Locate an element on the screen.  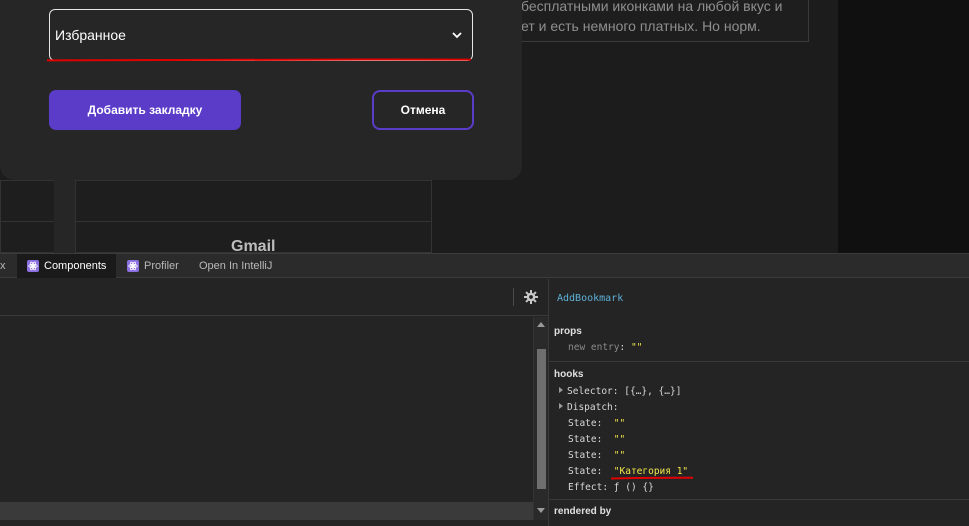
prop-row: new entry: "" is located at coordinates (605, 347).